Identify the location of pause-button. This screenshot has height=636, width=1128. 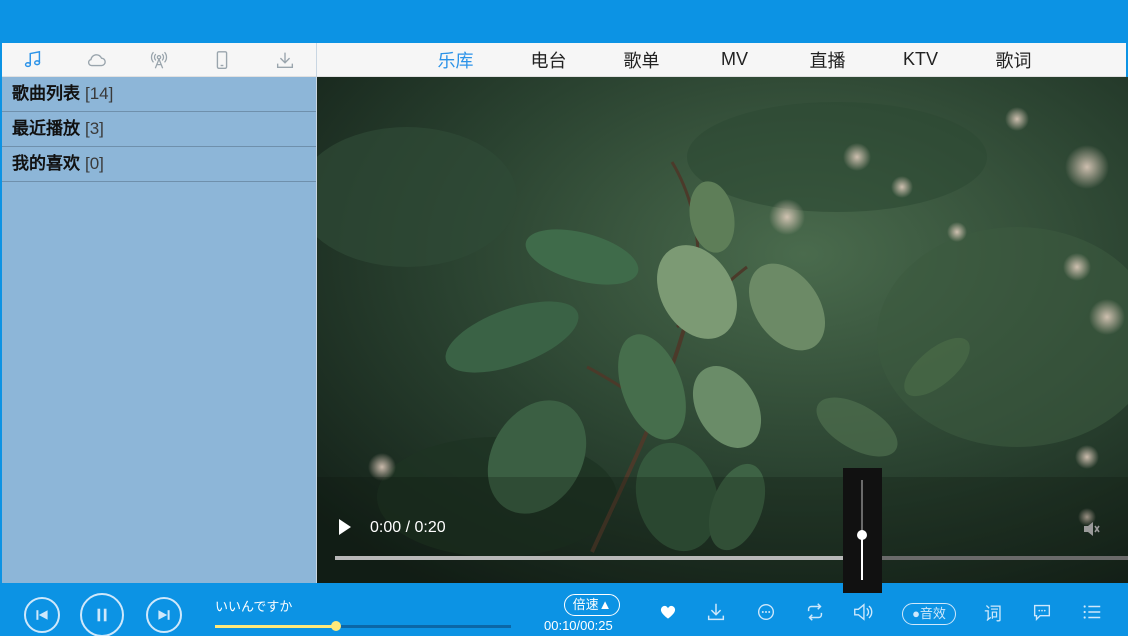
(102, 614).